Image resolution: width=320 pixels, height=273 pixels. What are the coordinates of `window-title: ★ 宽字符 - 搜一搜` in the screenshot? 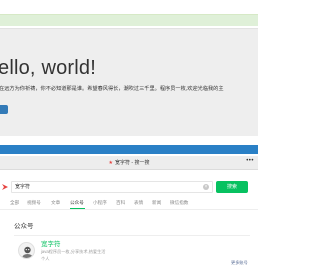 It's located at (129, 163).